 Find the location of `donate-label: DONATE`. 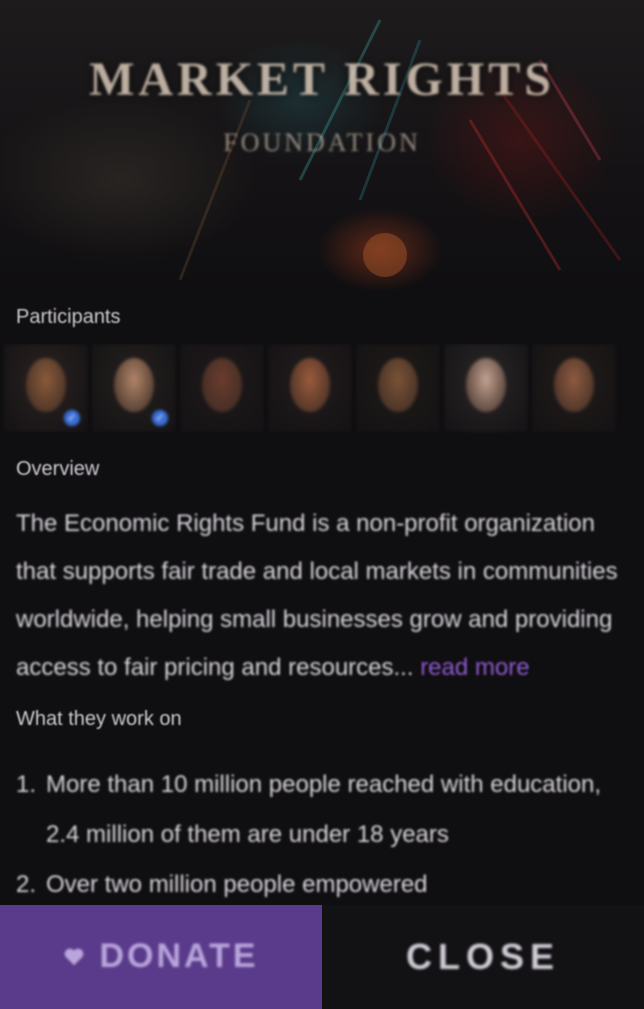

donate-label: DONATE is located at coordinates (179, 956).